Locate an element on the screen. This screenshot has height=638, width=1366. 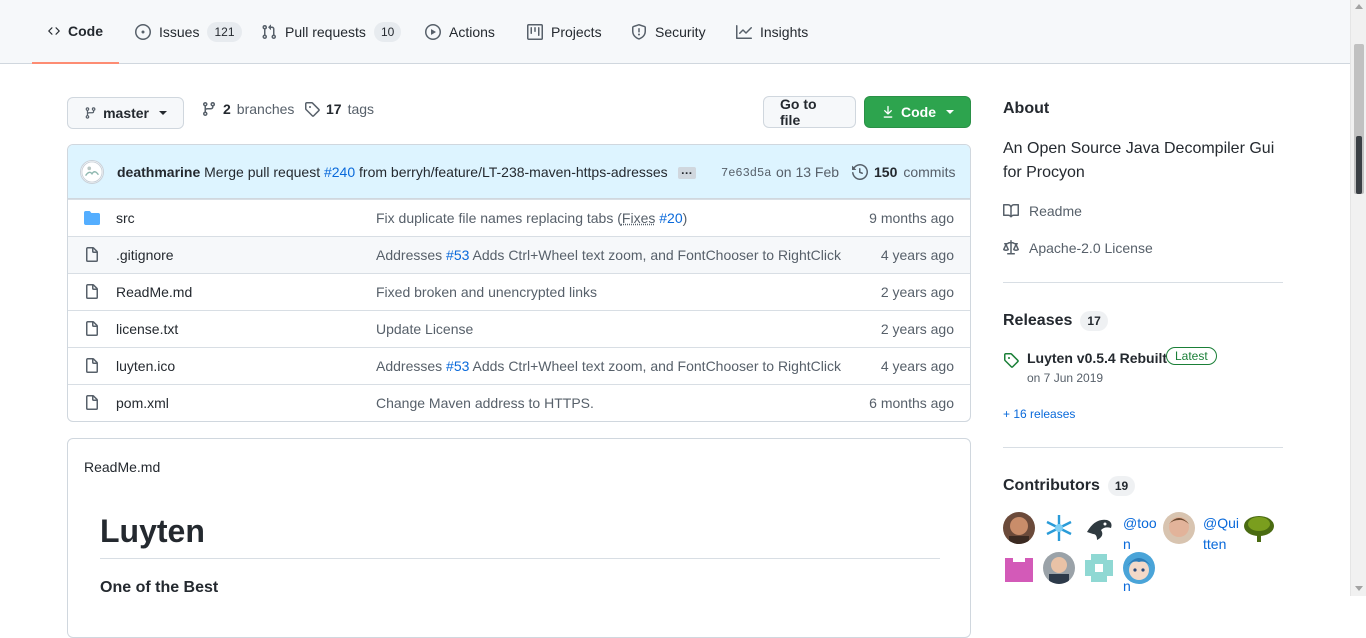
file-name: luyten.ico is located at coordinates (145, 366).